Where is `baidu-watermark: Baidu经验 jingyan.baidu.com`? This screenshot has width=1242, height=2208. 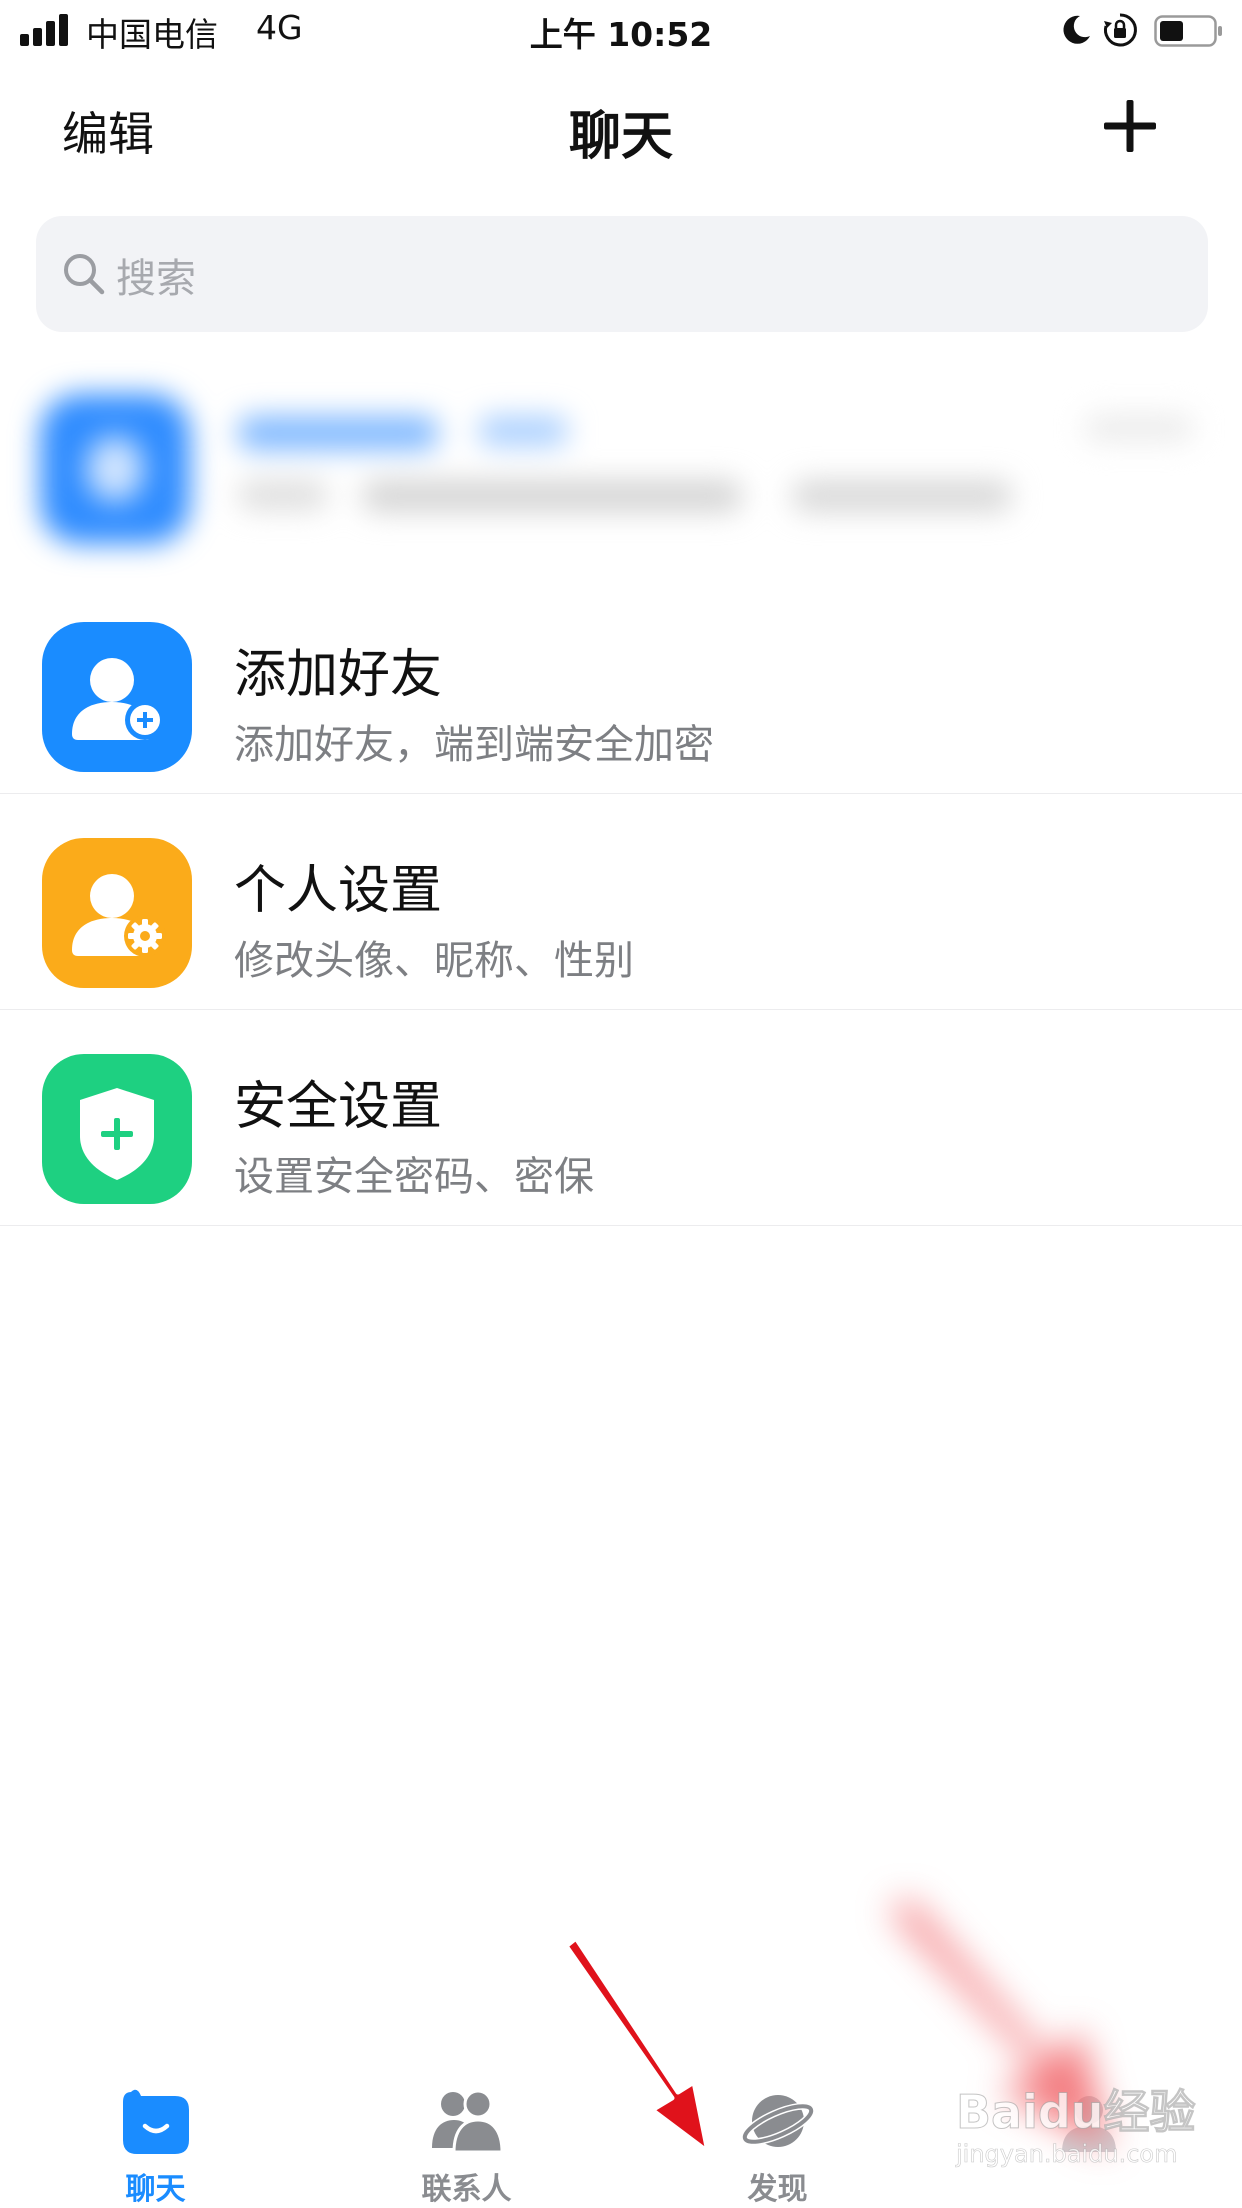
baidu-watermark: Baidu经验 jingyan.baidu.com is located at coordinates (1091, 2131).